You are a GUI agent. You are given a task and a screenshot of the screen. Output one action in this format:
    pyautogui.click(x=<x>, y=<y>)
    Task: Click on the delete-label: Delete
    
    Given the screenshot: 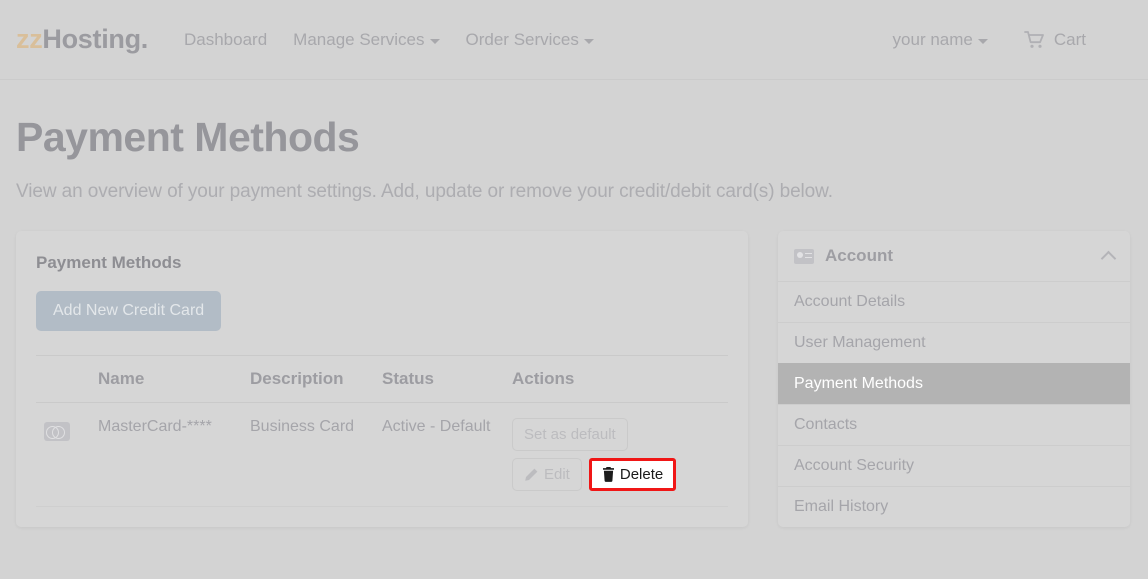 What is the action you would take?
    pyautogui.click(x=641, y=475)
    